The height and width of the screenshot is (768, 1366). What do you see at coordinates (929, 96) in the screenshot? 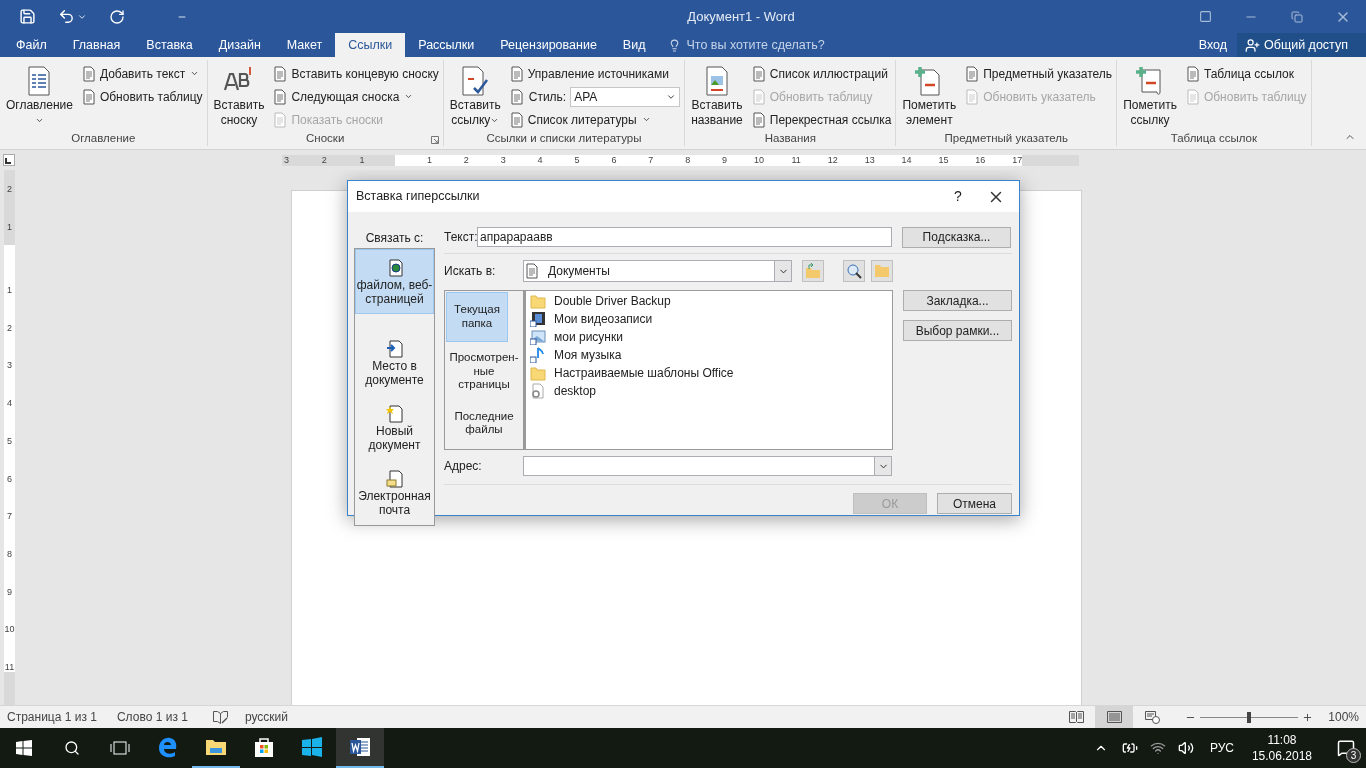
I see `ribbon-large-button: Пометить элемент` at bounding box center [929, 96].